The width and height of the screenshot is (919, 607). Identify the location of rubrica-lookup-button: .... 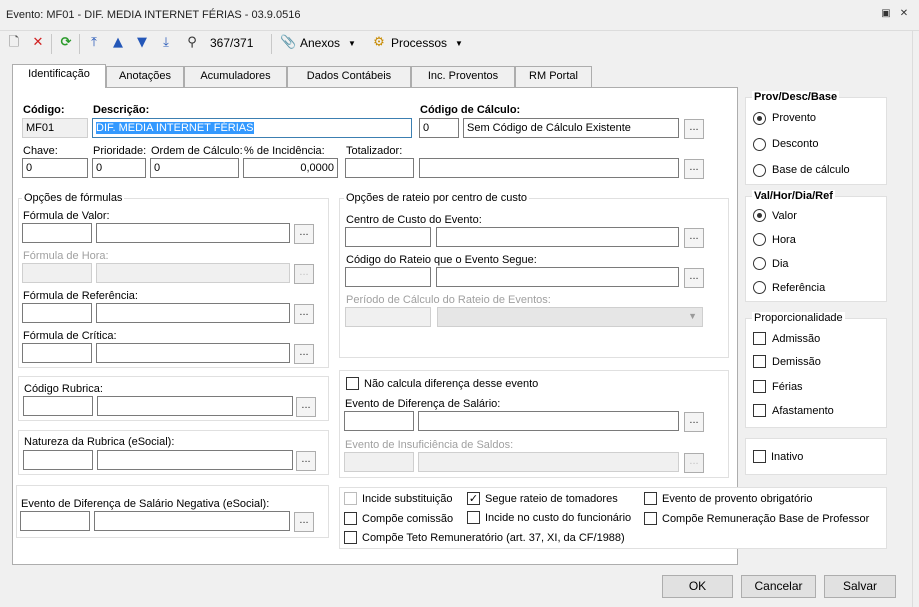
(306, 407).